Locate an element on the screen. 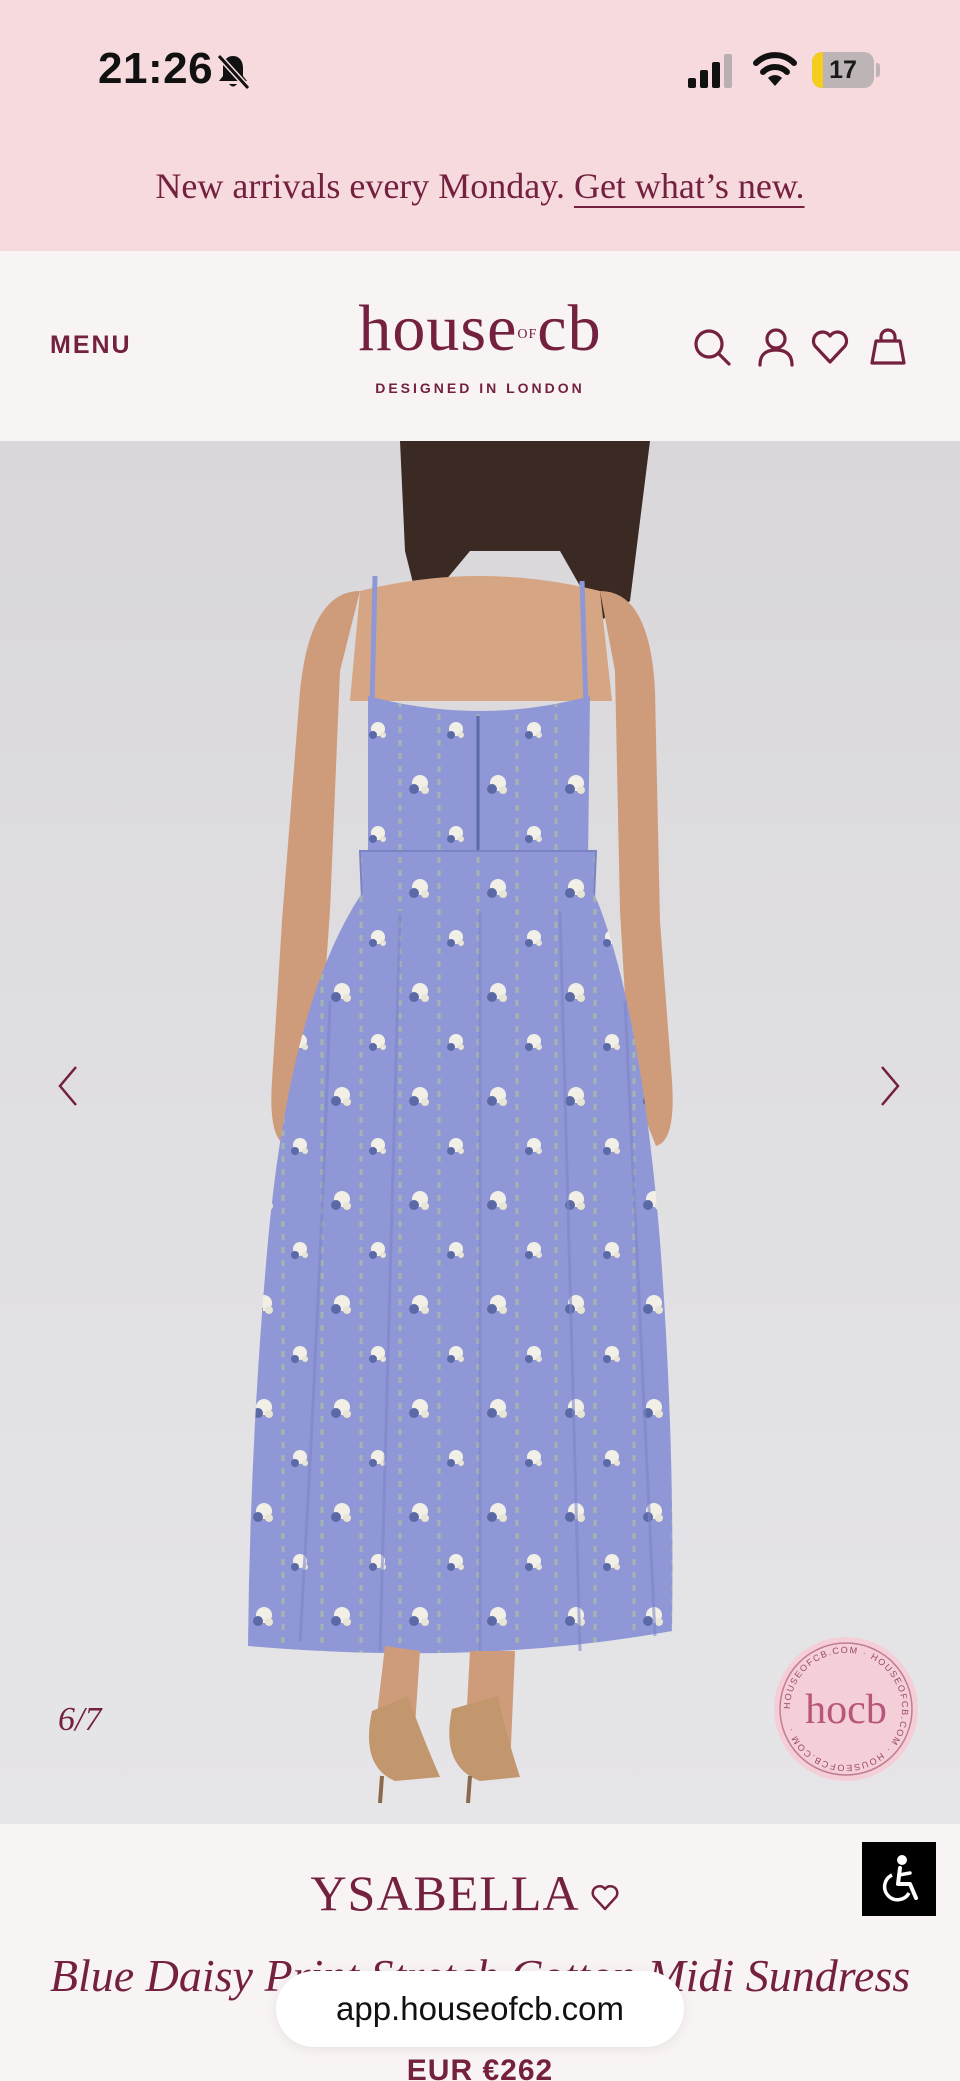 The width and height of the screenshot is (960, 2081). wifi-icon is located at coordinates (775, 69).